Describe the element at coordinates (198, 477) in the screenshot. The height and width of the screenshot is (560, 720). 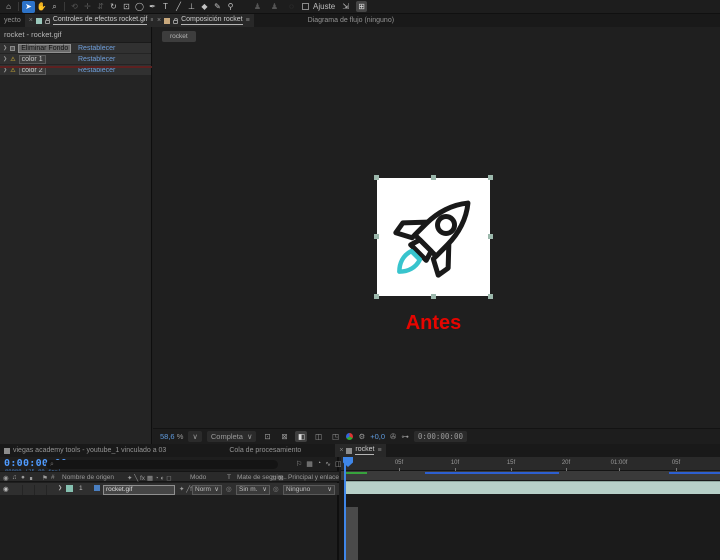
I see `mode-column-header: Modo` at that location.